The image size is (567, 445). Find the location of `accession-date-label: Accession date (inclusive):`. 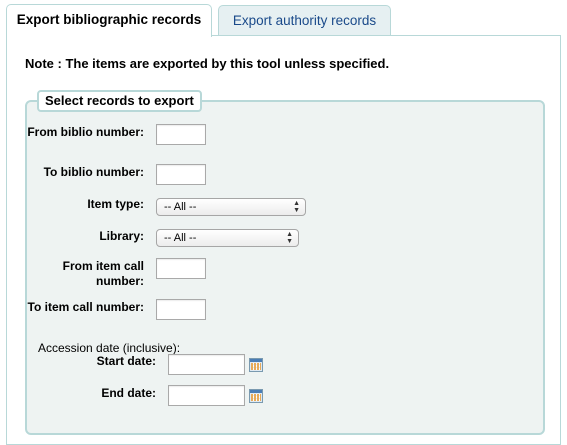

accession-date-label: Accession date (inclusive): is located at coordinates (109, 348).